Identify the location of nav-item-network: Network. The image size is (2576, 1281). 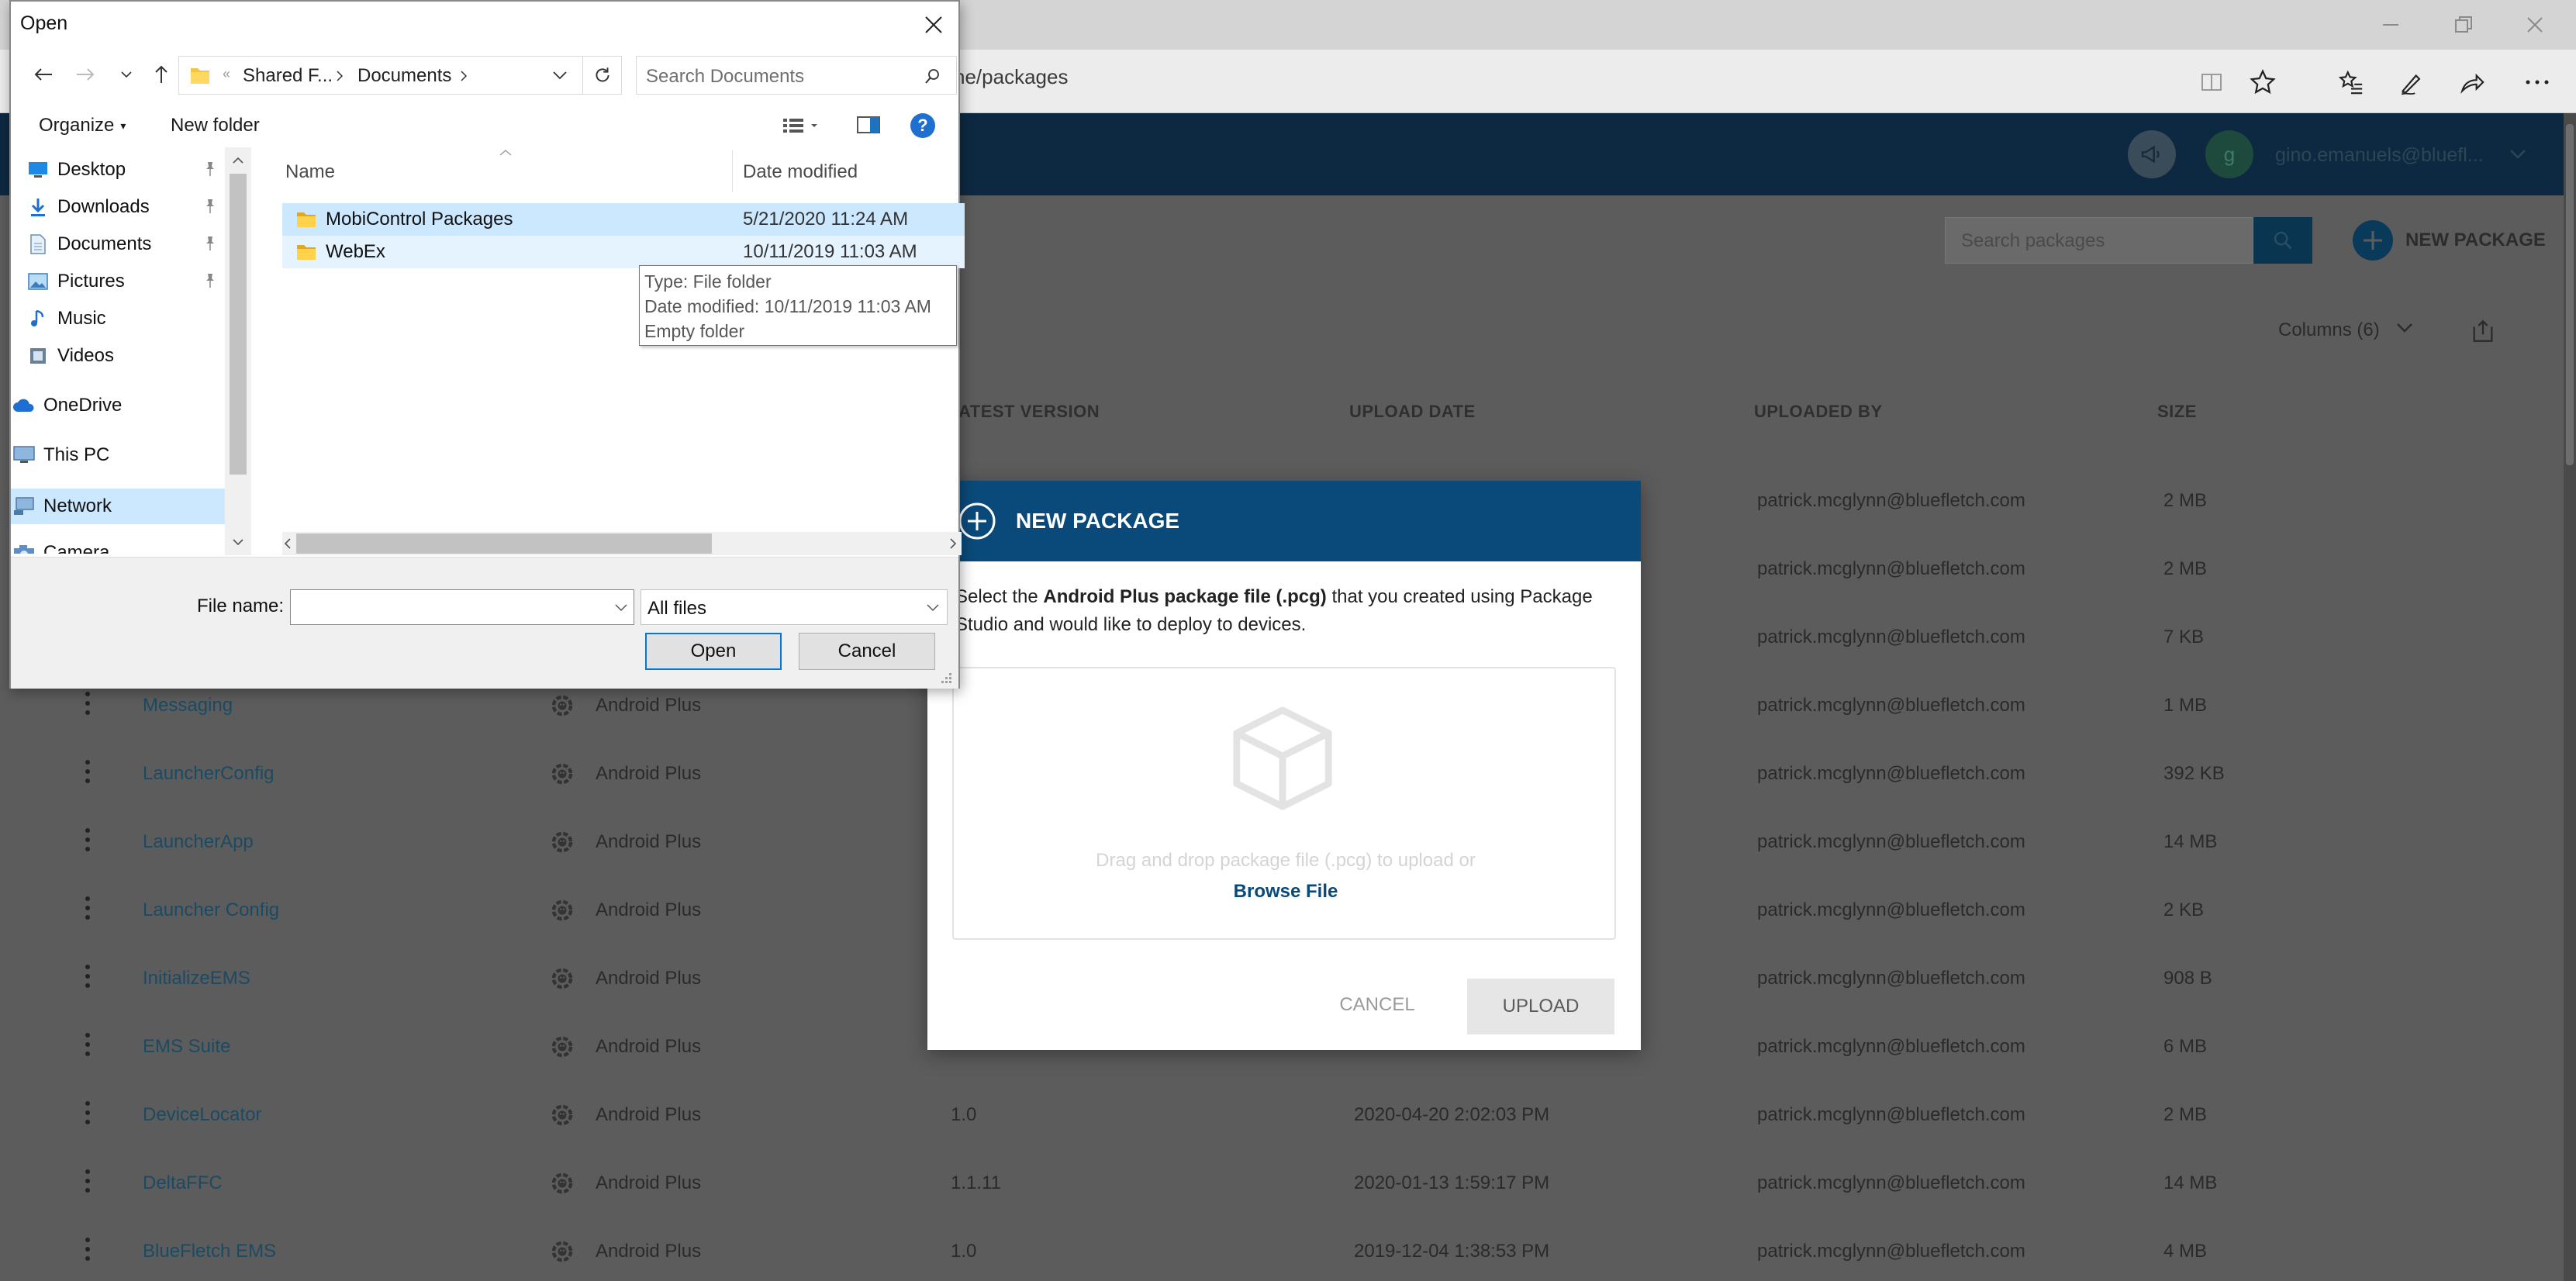
(118, 507).